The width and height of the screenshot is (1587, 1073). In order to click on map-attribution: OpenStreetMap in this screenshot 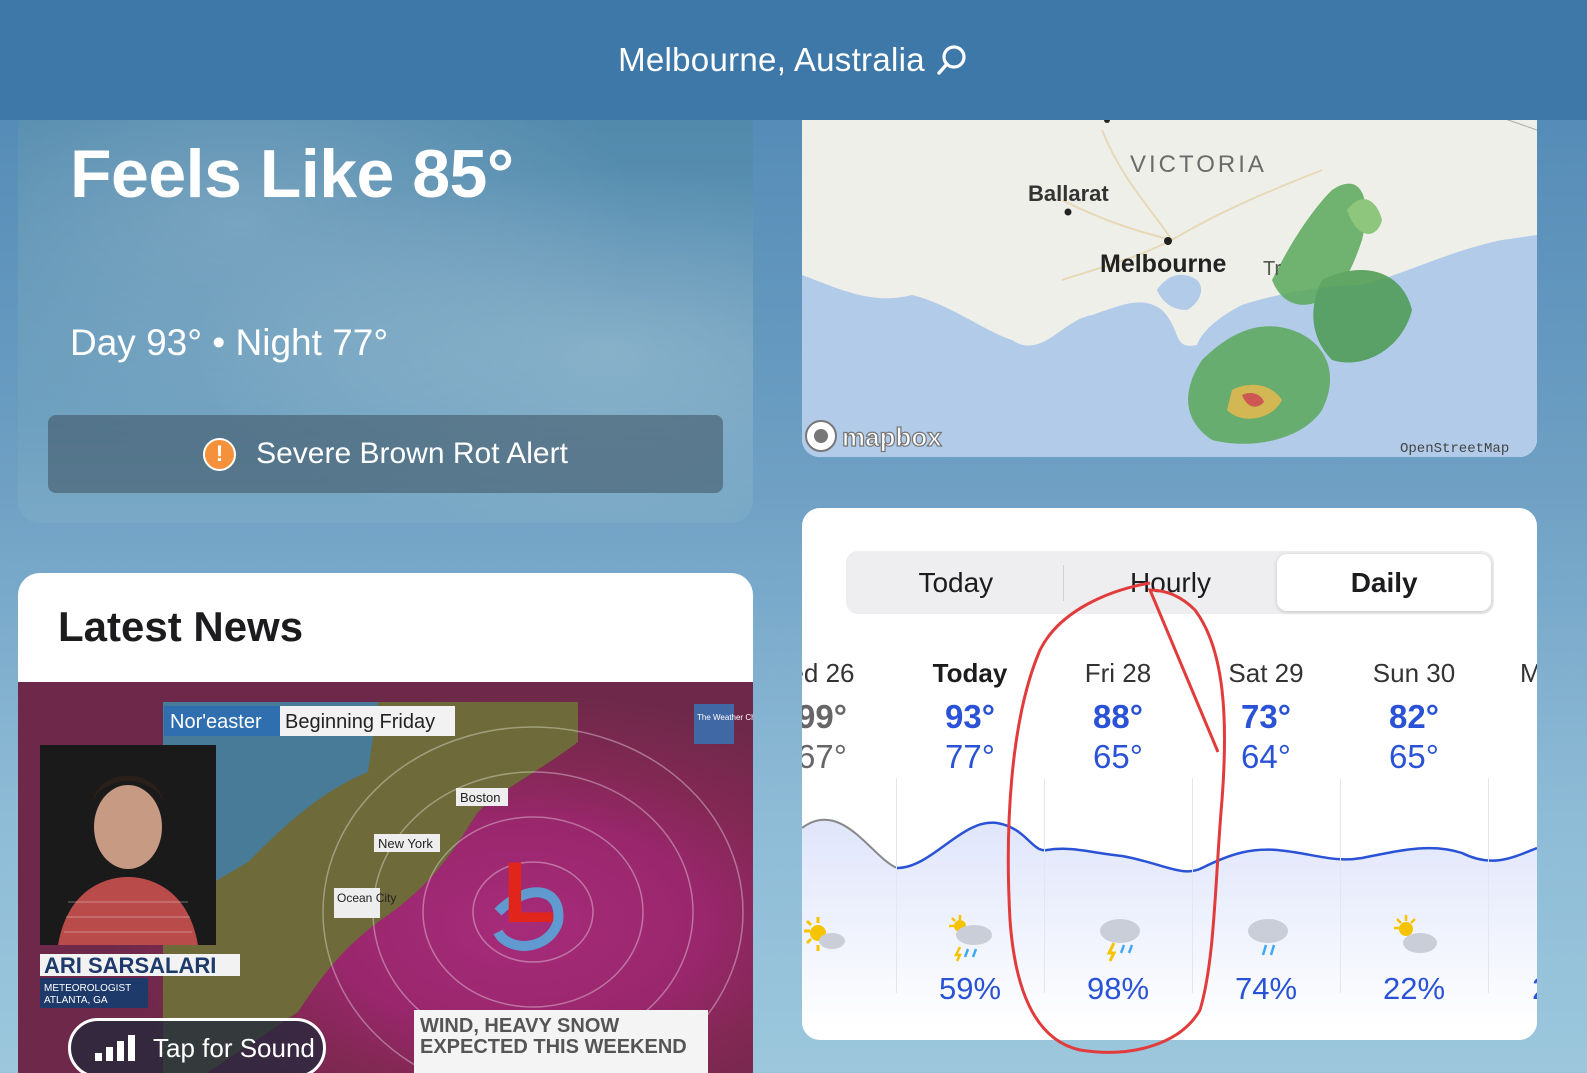, I will do `click(1454, 449)`.